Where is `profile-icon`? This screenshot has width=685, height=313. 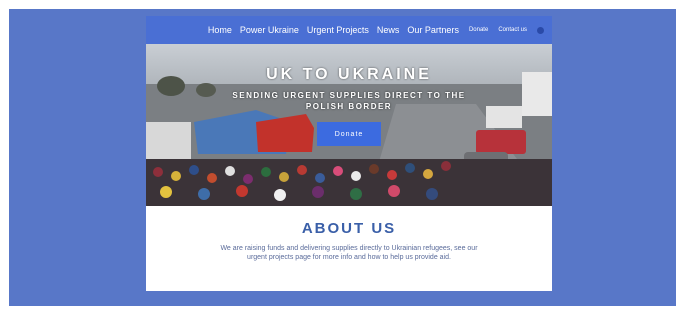
profile-icon is located at coordinates (540, 30).